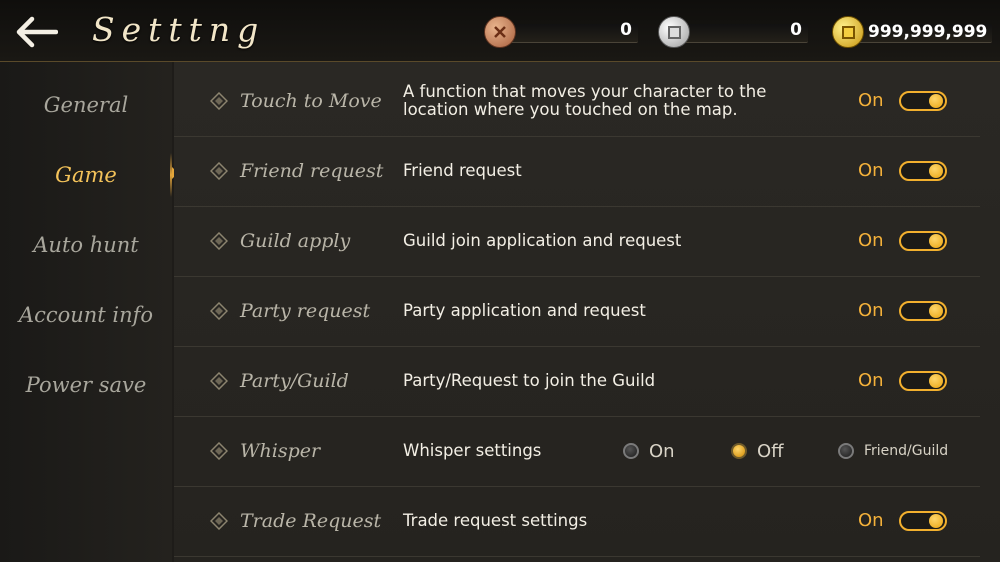  What do you see at coordinates (561, 32) in the screenshot?
I see `copper-currency: 0` at bounding box center [561, 32].